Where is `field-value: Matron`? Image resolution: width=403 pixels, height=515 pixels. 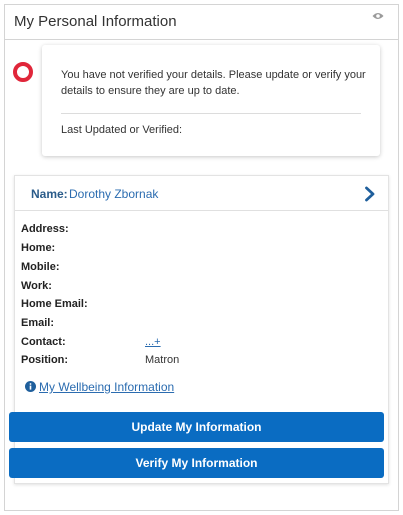 field-value: Matron is located at coordinates (162, 360).